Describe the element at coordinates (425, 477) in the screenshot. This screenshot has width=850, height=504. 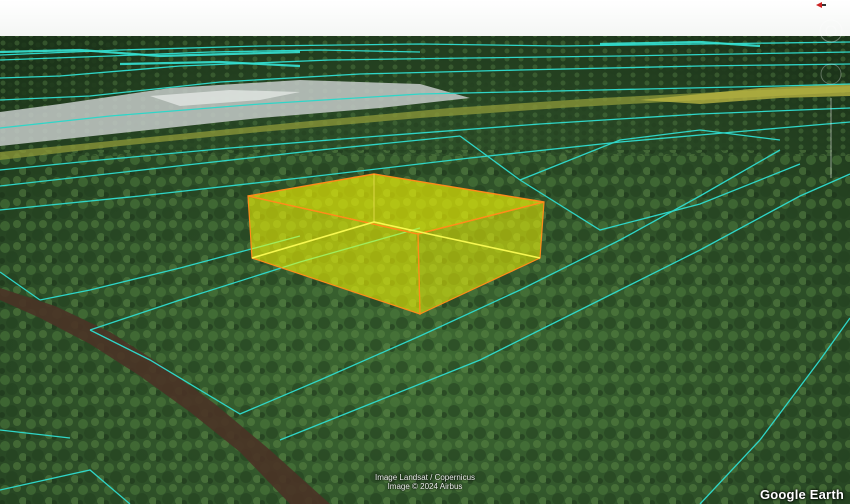
I see `imagery-attribution-landsat: Image Landsat / Copernicus` at that location.